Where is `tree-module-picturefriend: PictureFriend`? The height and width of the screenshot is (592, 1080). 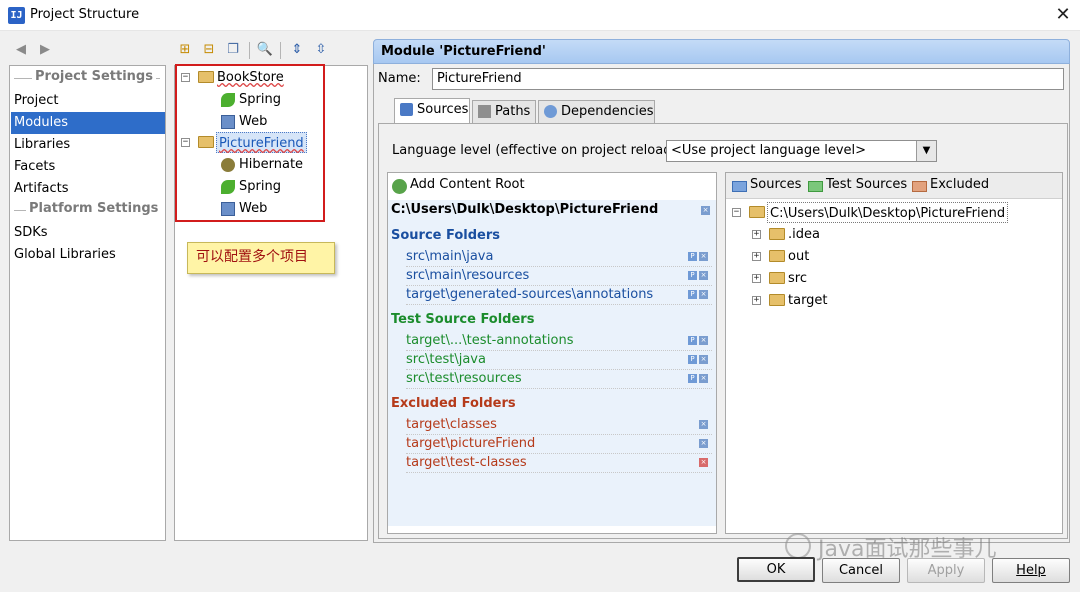 tree-module-picturefriend: PictureFriend is located at coordinates (261, 142).